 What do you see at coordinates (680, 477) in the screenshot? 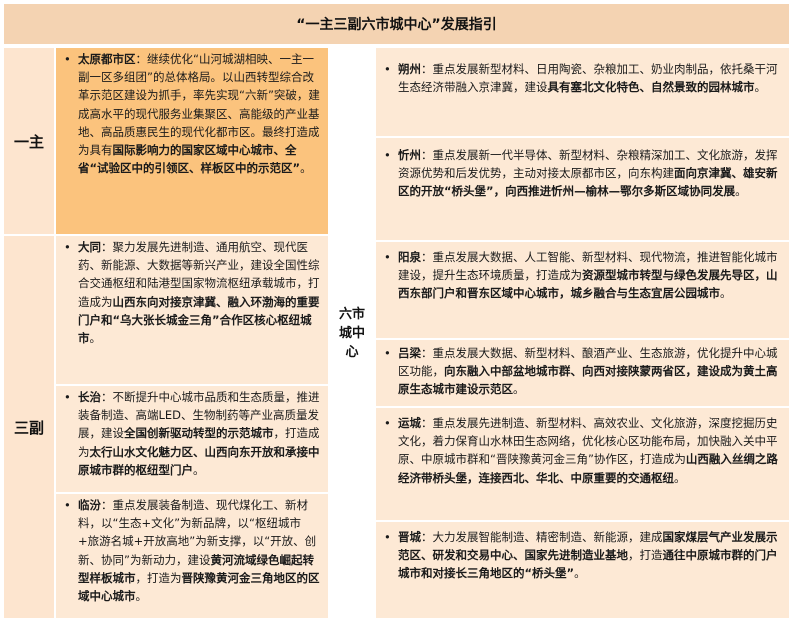
I see `text-yuncheng-2: 。` at bounding box center [680, 477].